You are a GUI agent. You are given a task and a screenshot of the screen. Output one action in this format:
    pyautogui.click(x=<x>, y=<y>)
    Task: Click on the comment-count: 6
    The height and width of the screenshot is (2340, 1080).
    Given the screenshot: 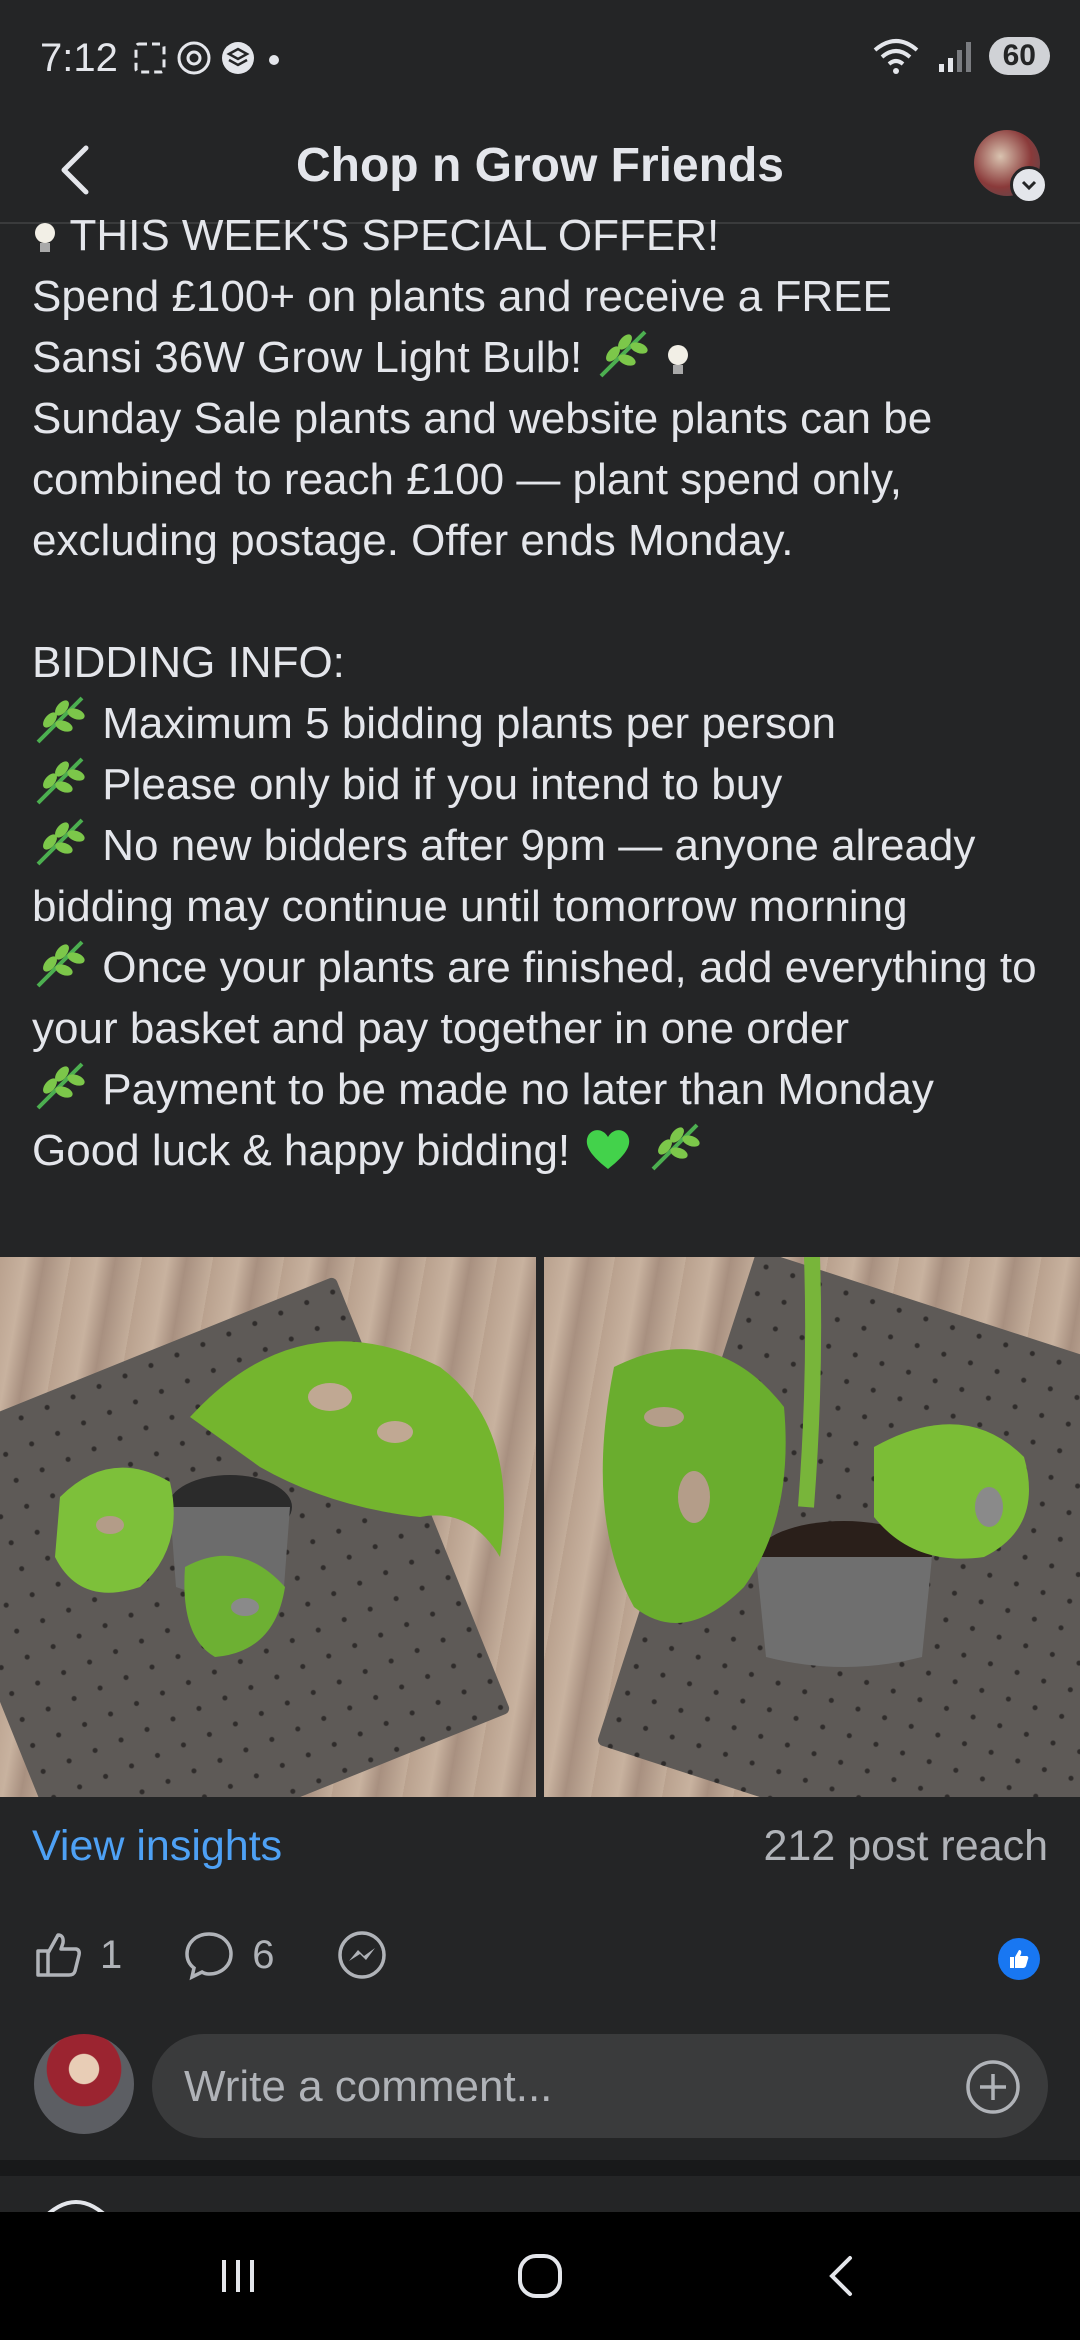 What is the action you would take?
    pyautogui.click(x=263, y=1954)
    